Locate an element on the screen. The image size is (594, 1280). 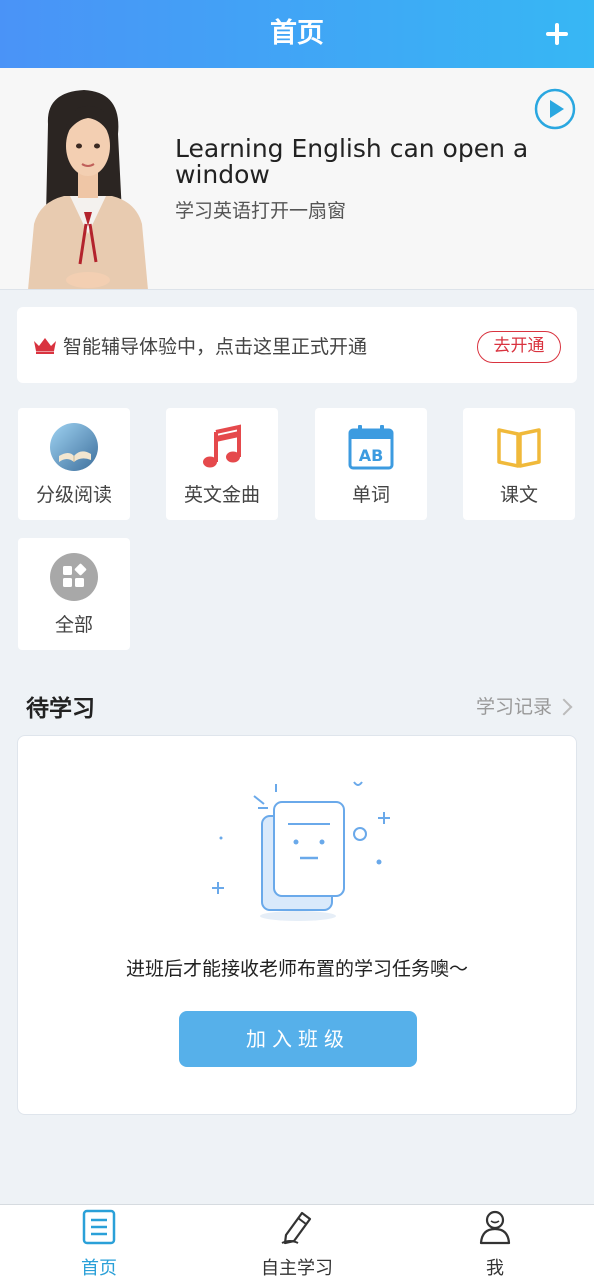
feature-label: 英文金曲 is located at coordinates (221, 495).